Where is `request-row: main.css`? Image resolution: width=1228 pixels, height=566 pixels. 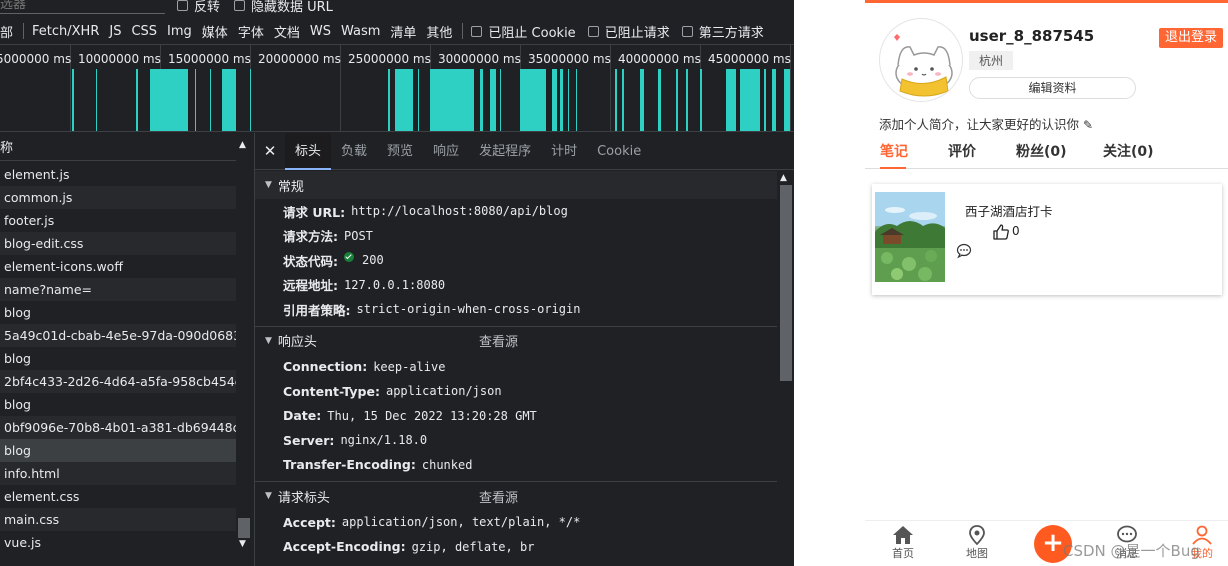 request-row: main.css is located at coordinates (118, 519).